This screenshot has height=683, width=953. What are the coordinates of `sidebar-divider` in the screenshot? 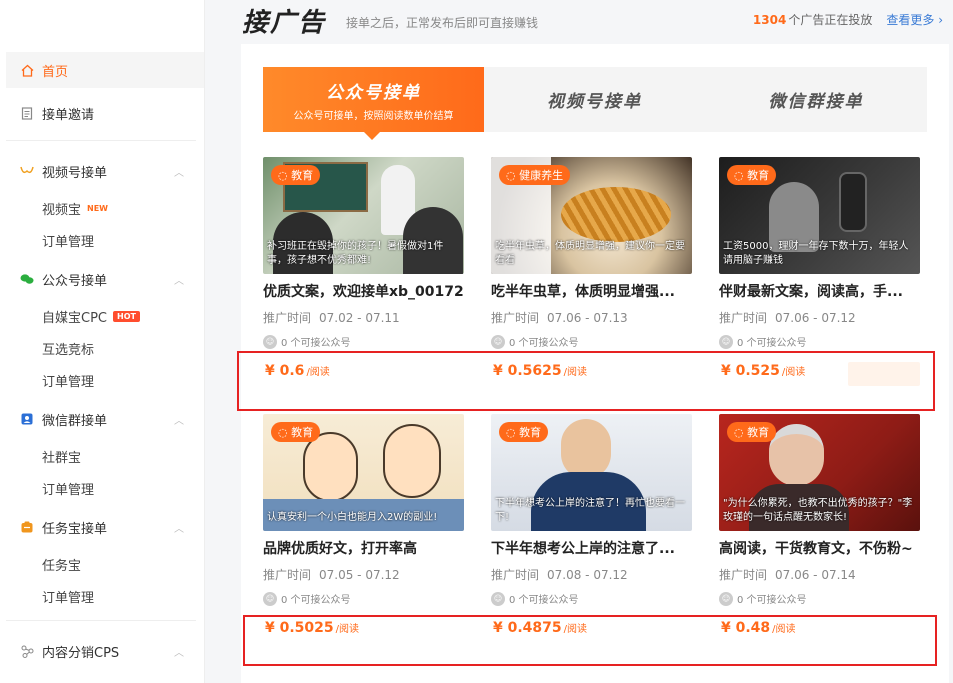 It's located at (101, 620).